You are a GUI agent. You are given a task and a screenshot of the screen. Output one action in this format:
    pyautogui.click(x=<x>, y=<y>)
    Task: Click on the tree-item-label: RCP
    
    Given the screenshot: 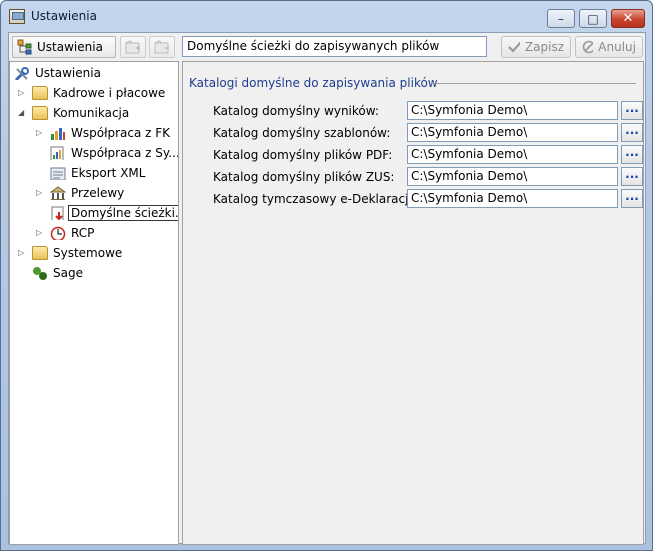 What is the action you would take?
    pyautogui.click(x=83, y=233)
    